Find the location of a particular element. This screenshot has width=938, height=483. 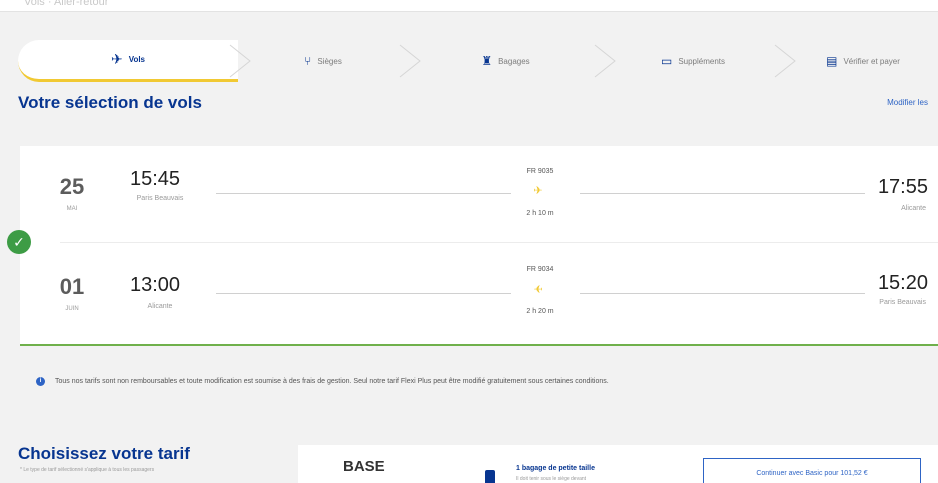

top-bar: Vols · Aller-retour is located at coordinates (469, 6).